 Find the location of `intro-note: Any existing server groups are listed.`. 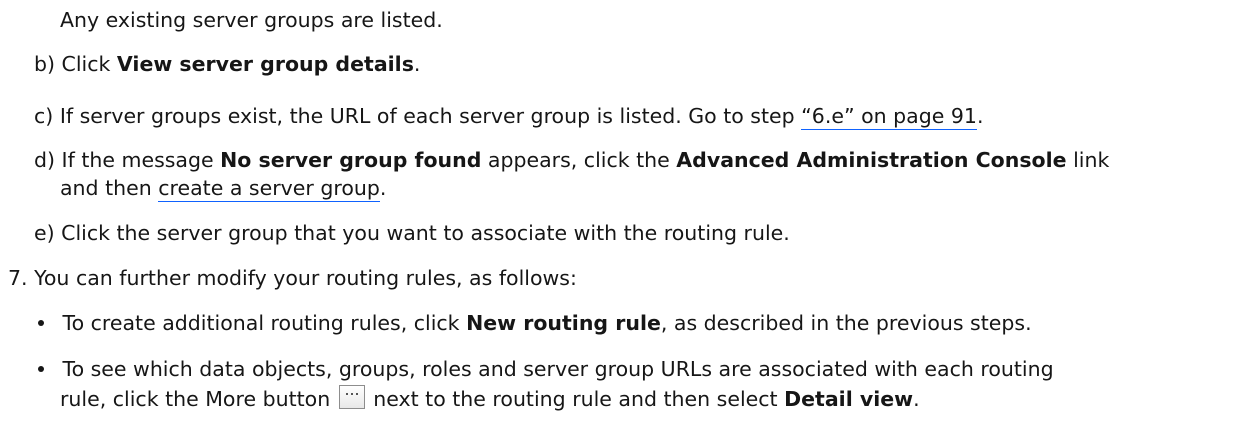

intro-note: Any existing server groups are listed. is located at coordinates (251, 20).